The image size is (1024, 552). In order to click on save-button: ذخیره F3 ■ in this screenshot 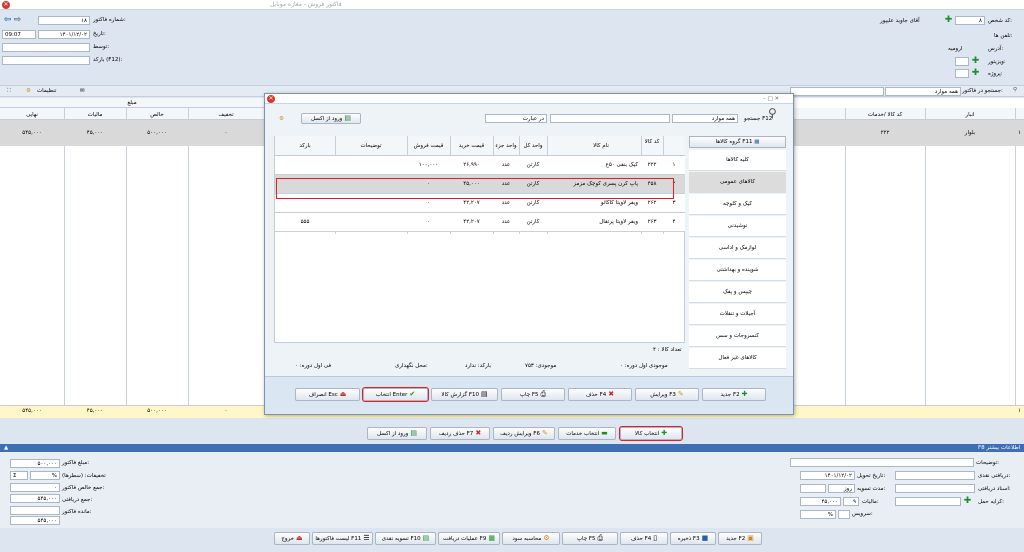, I will do `click(693, 538)`.